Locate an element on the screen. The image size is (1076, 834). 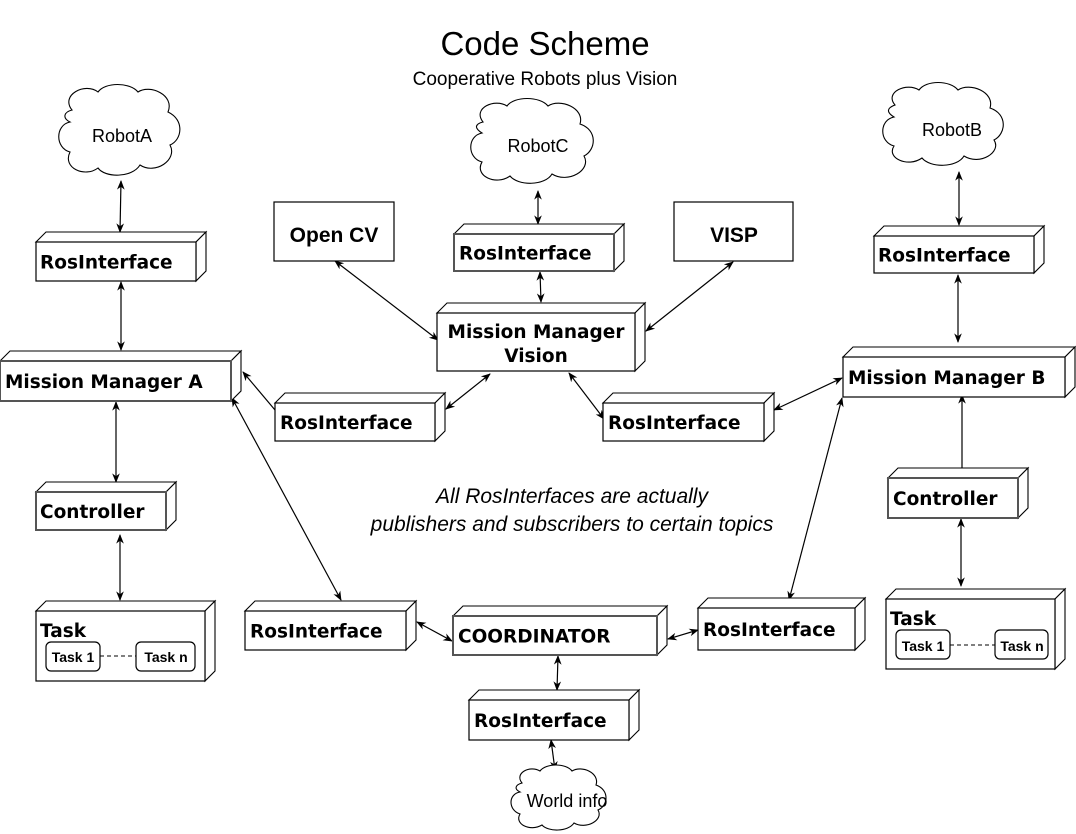
cloud-robot-a: RobotA is located at coordinates (119, 129).